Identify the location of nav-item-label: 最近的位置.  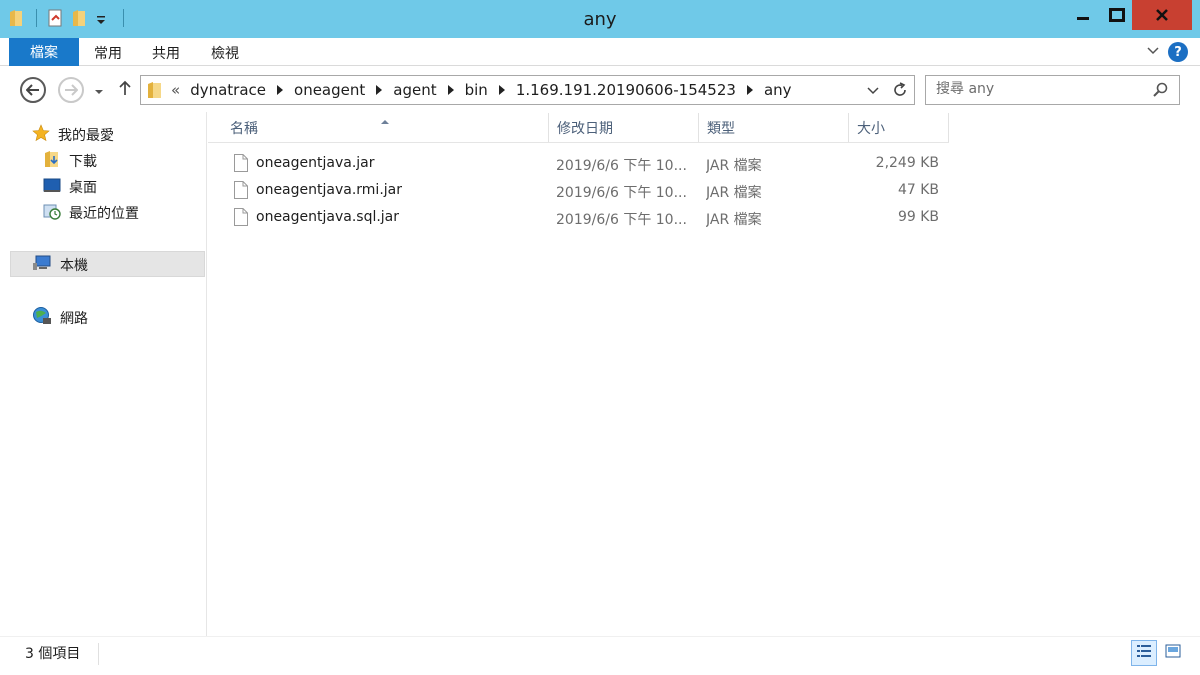
(104, 214).